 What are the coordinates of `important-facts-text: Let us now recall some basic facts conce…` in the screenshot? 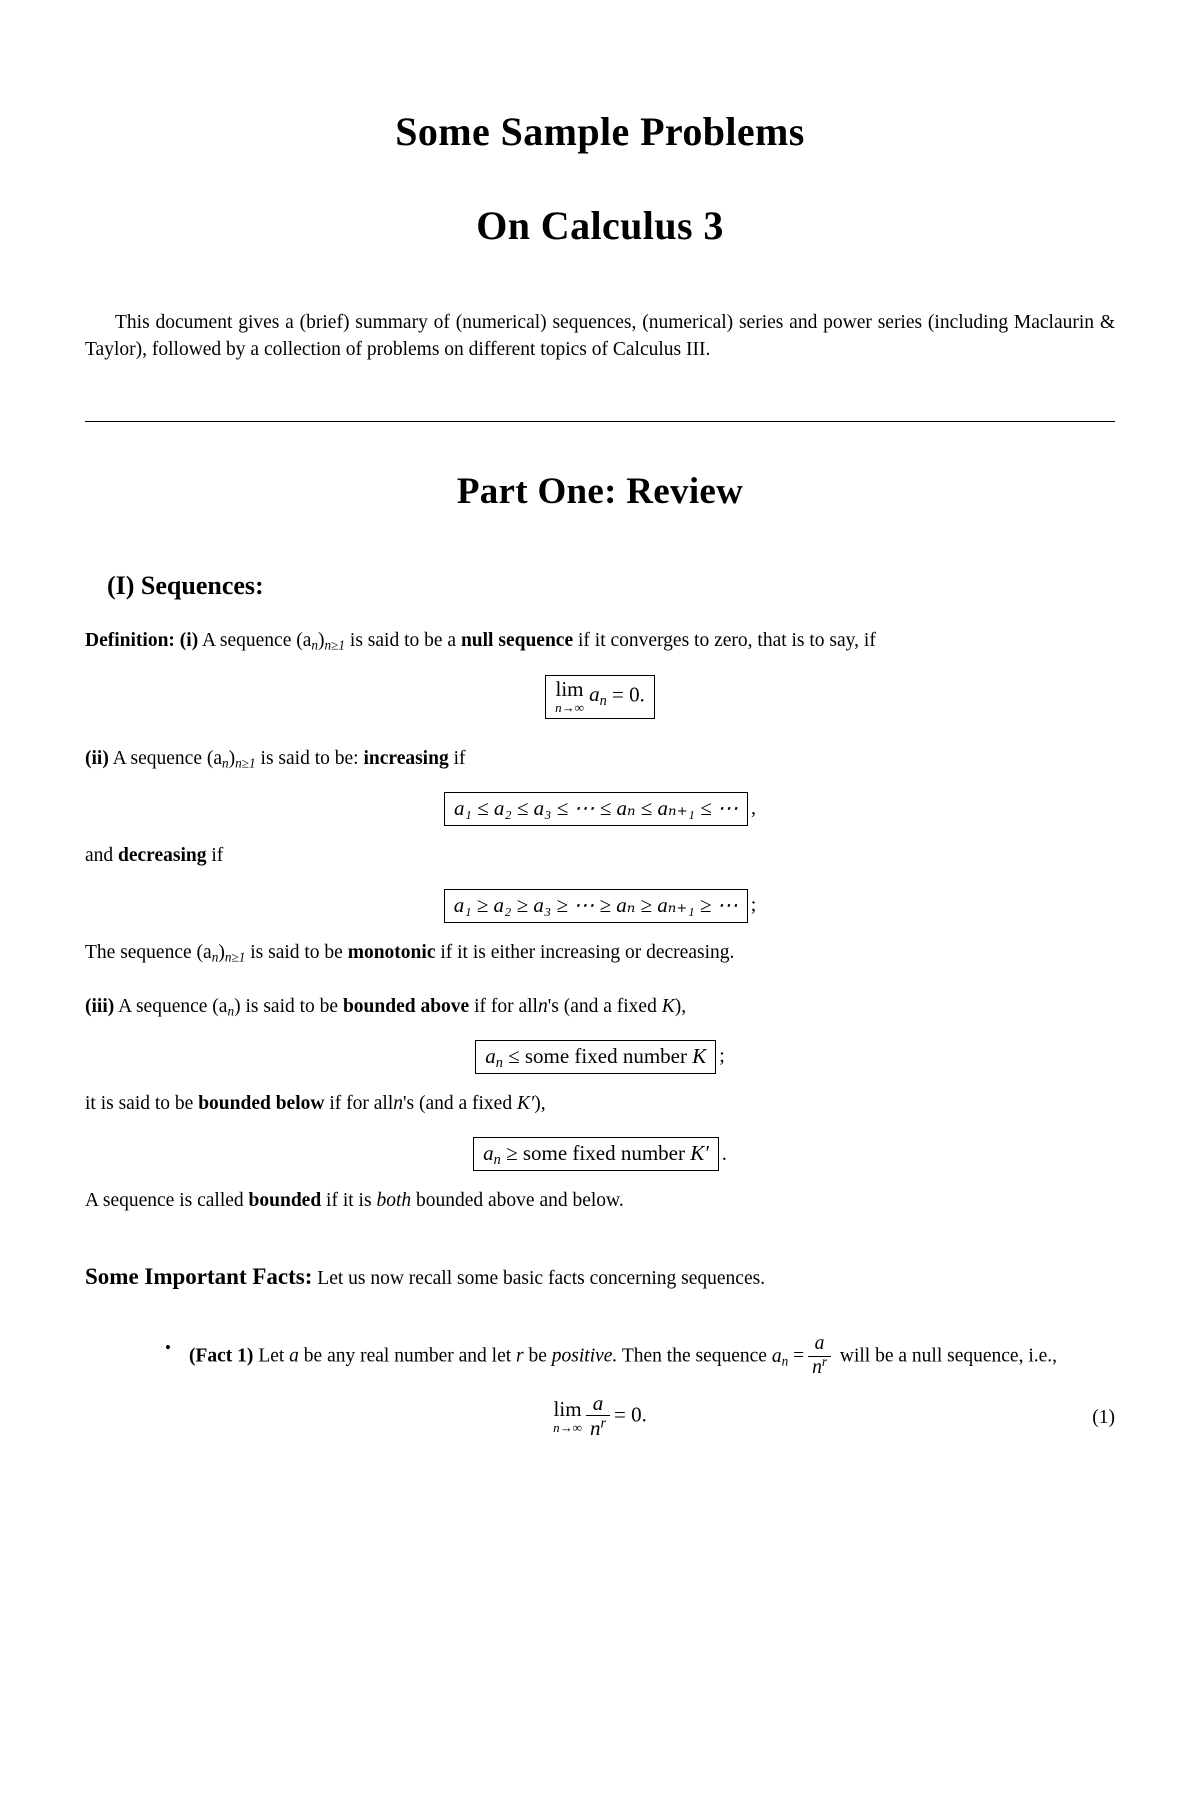 It's located at (541, 1278).